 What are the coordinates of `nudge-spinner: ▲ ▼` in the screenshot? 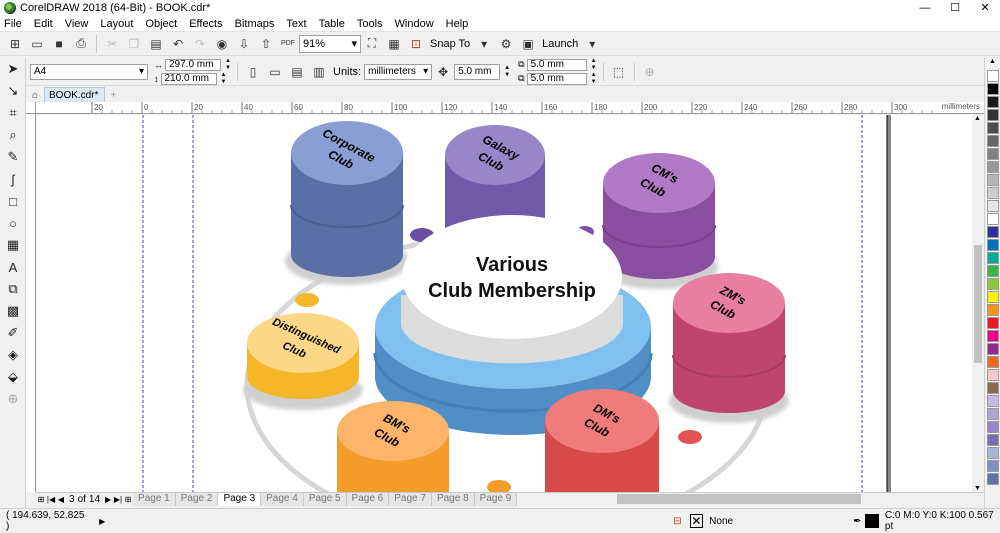 It's located at (507, 72).